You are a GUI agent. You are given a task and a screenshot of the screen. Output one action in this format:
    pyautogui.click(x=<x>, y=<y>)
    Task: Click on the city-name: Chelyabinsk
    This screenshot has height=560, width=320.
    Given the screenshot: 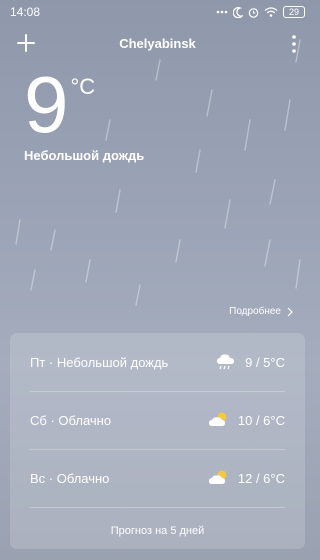 What is the action you would take?
    pyautogui.click(x=157, y=43)
    